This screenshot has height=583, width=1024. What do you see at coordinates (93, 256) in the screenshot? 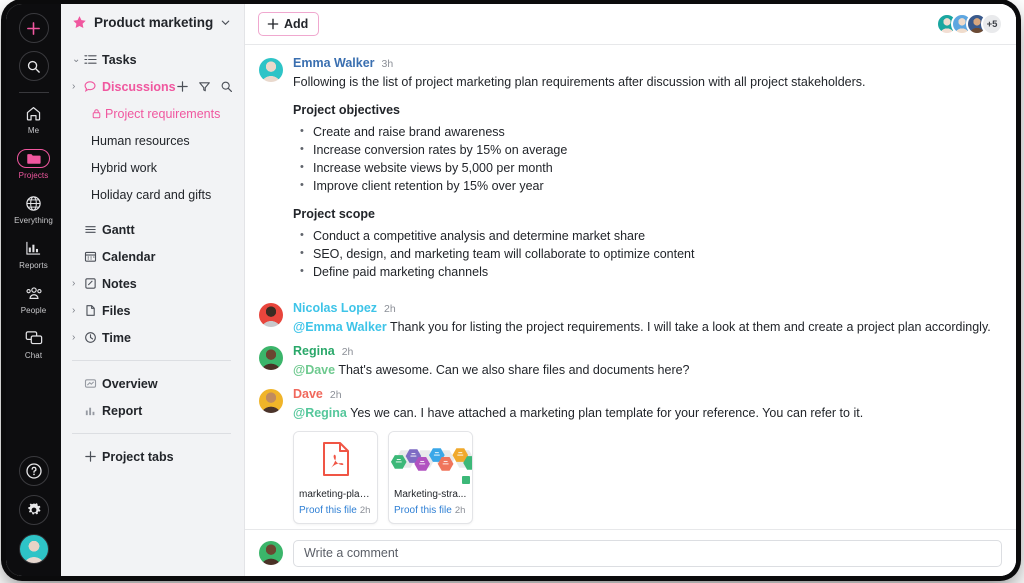
I see `calendar-icon` at bounding box center [93, 256].